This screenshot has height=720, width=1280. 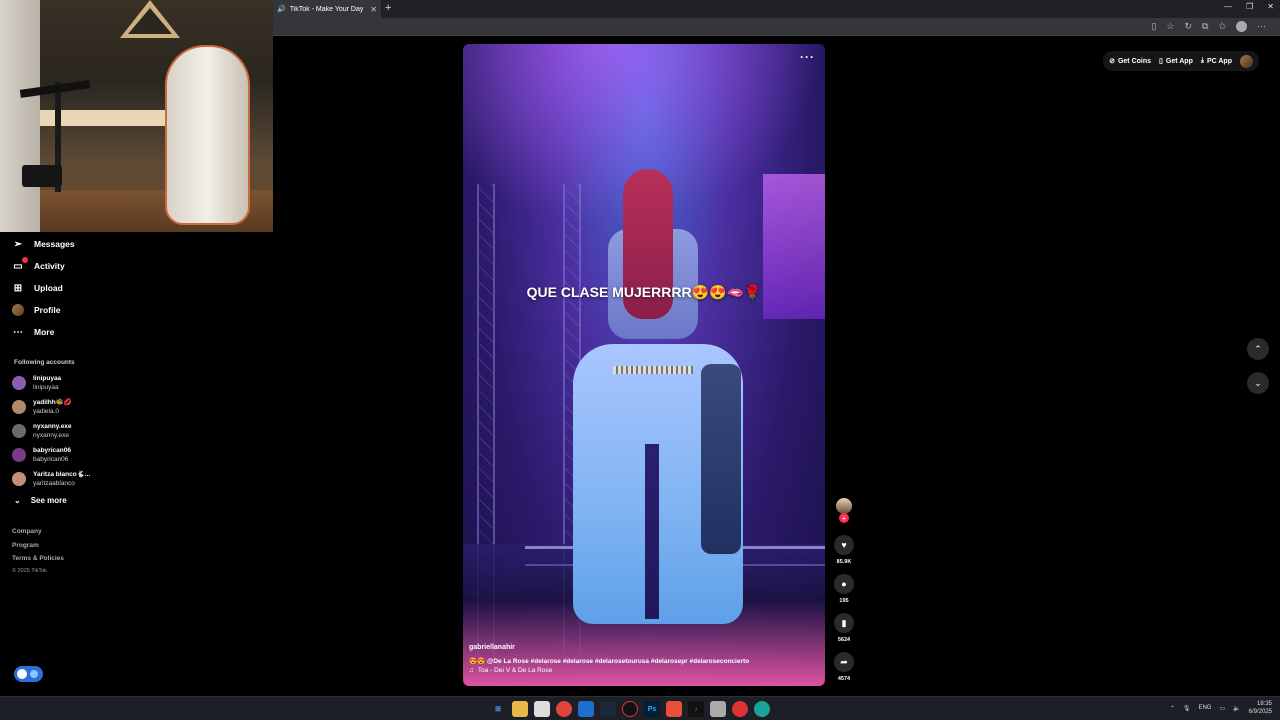 What do you see at coordinates (36, 383) in the screenshot?
I see `following-account: linipuyaa linipuyaa` at bounding box center [36, 383].